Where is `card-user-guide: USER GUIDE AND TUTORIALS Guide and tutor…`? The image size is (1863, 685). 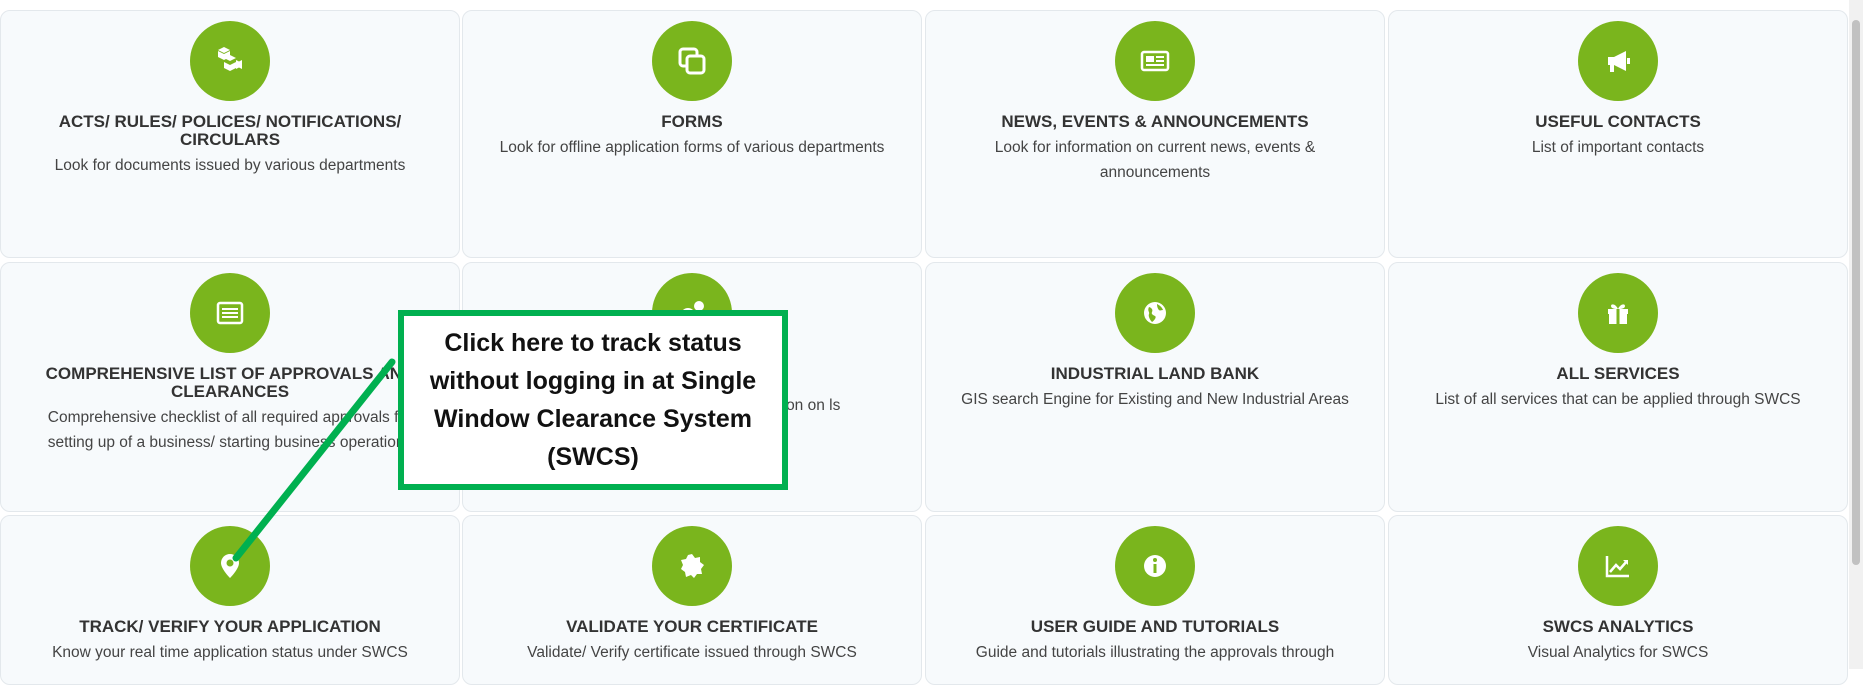 card-user-guide: USER GUIDE AND TUTORIALS Guide and tutor… is located at coordinates (1155, 600).